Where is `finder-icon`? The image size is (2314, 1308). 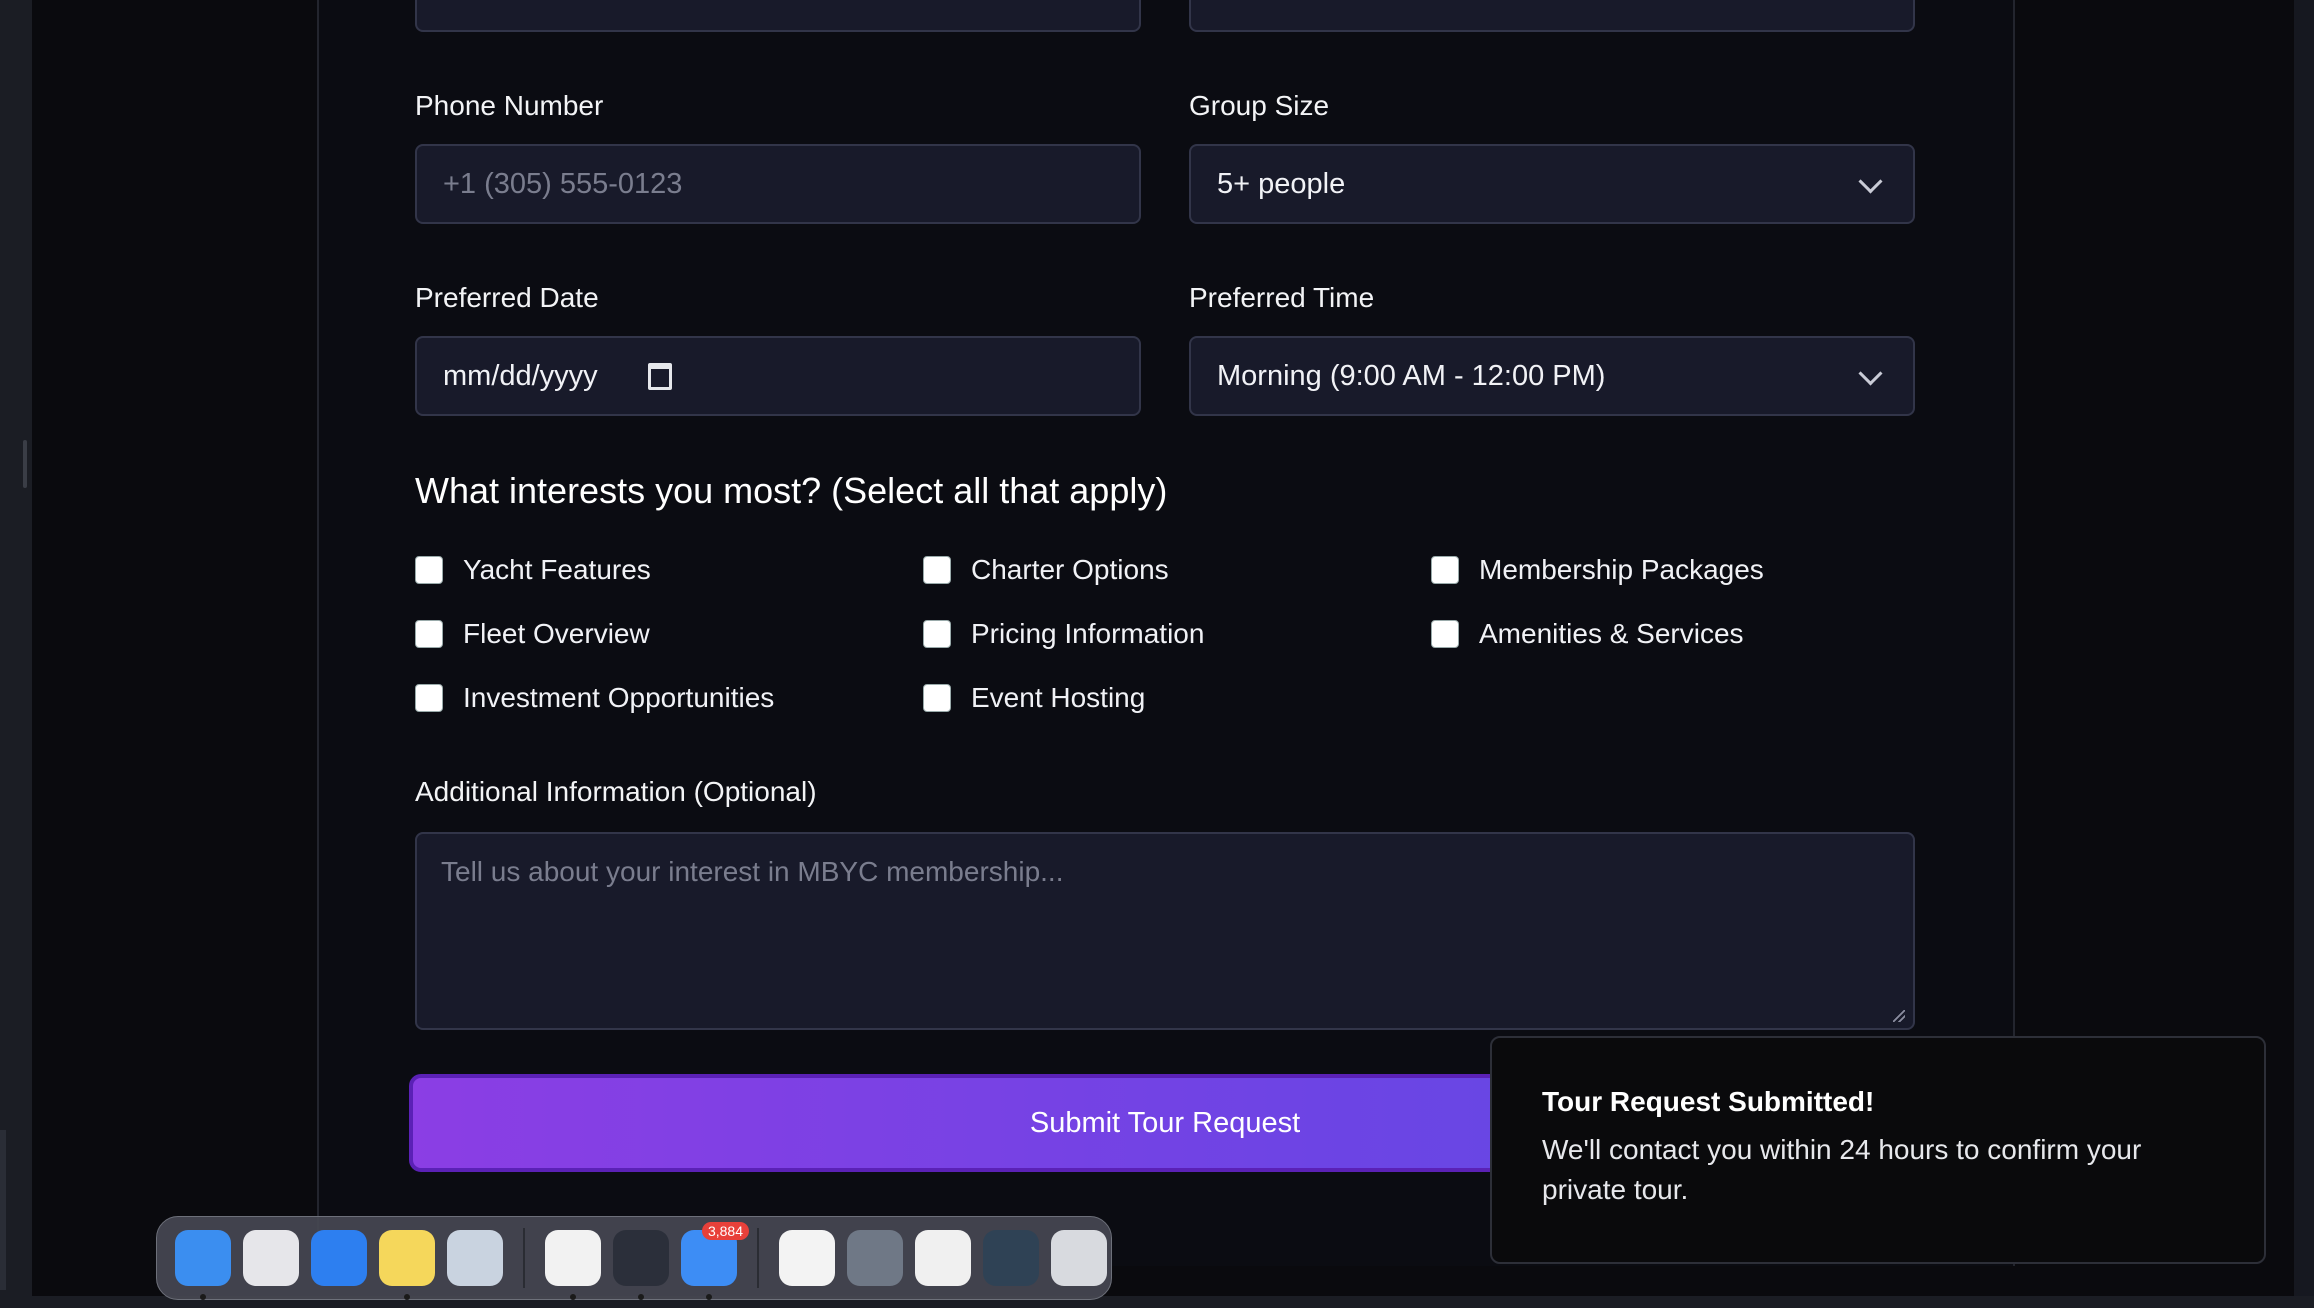
finder-icon is located at coordinates (203, 1265).